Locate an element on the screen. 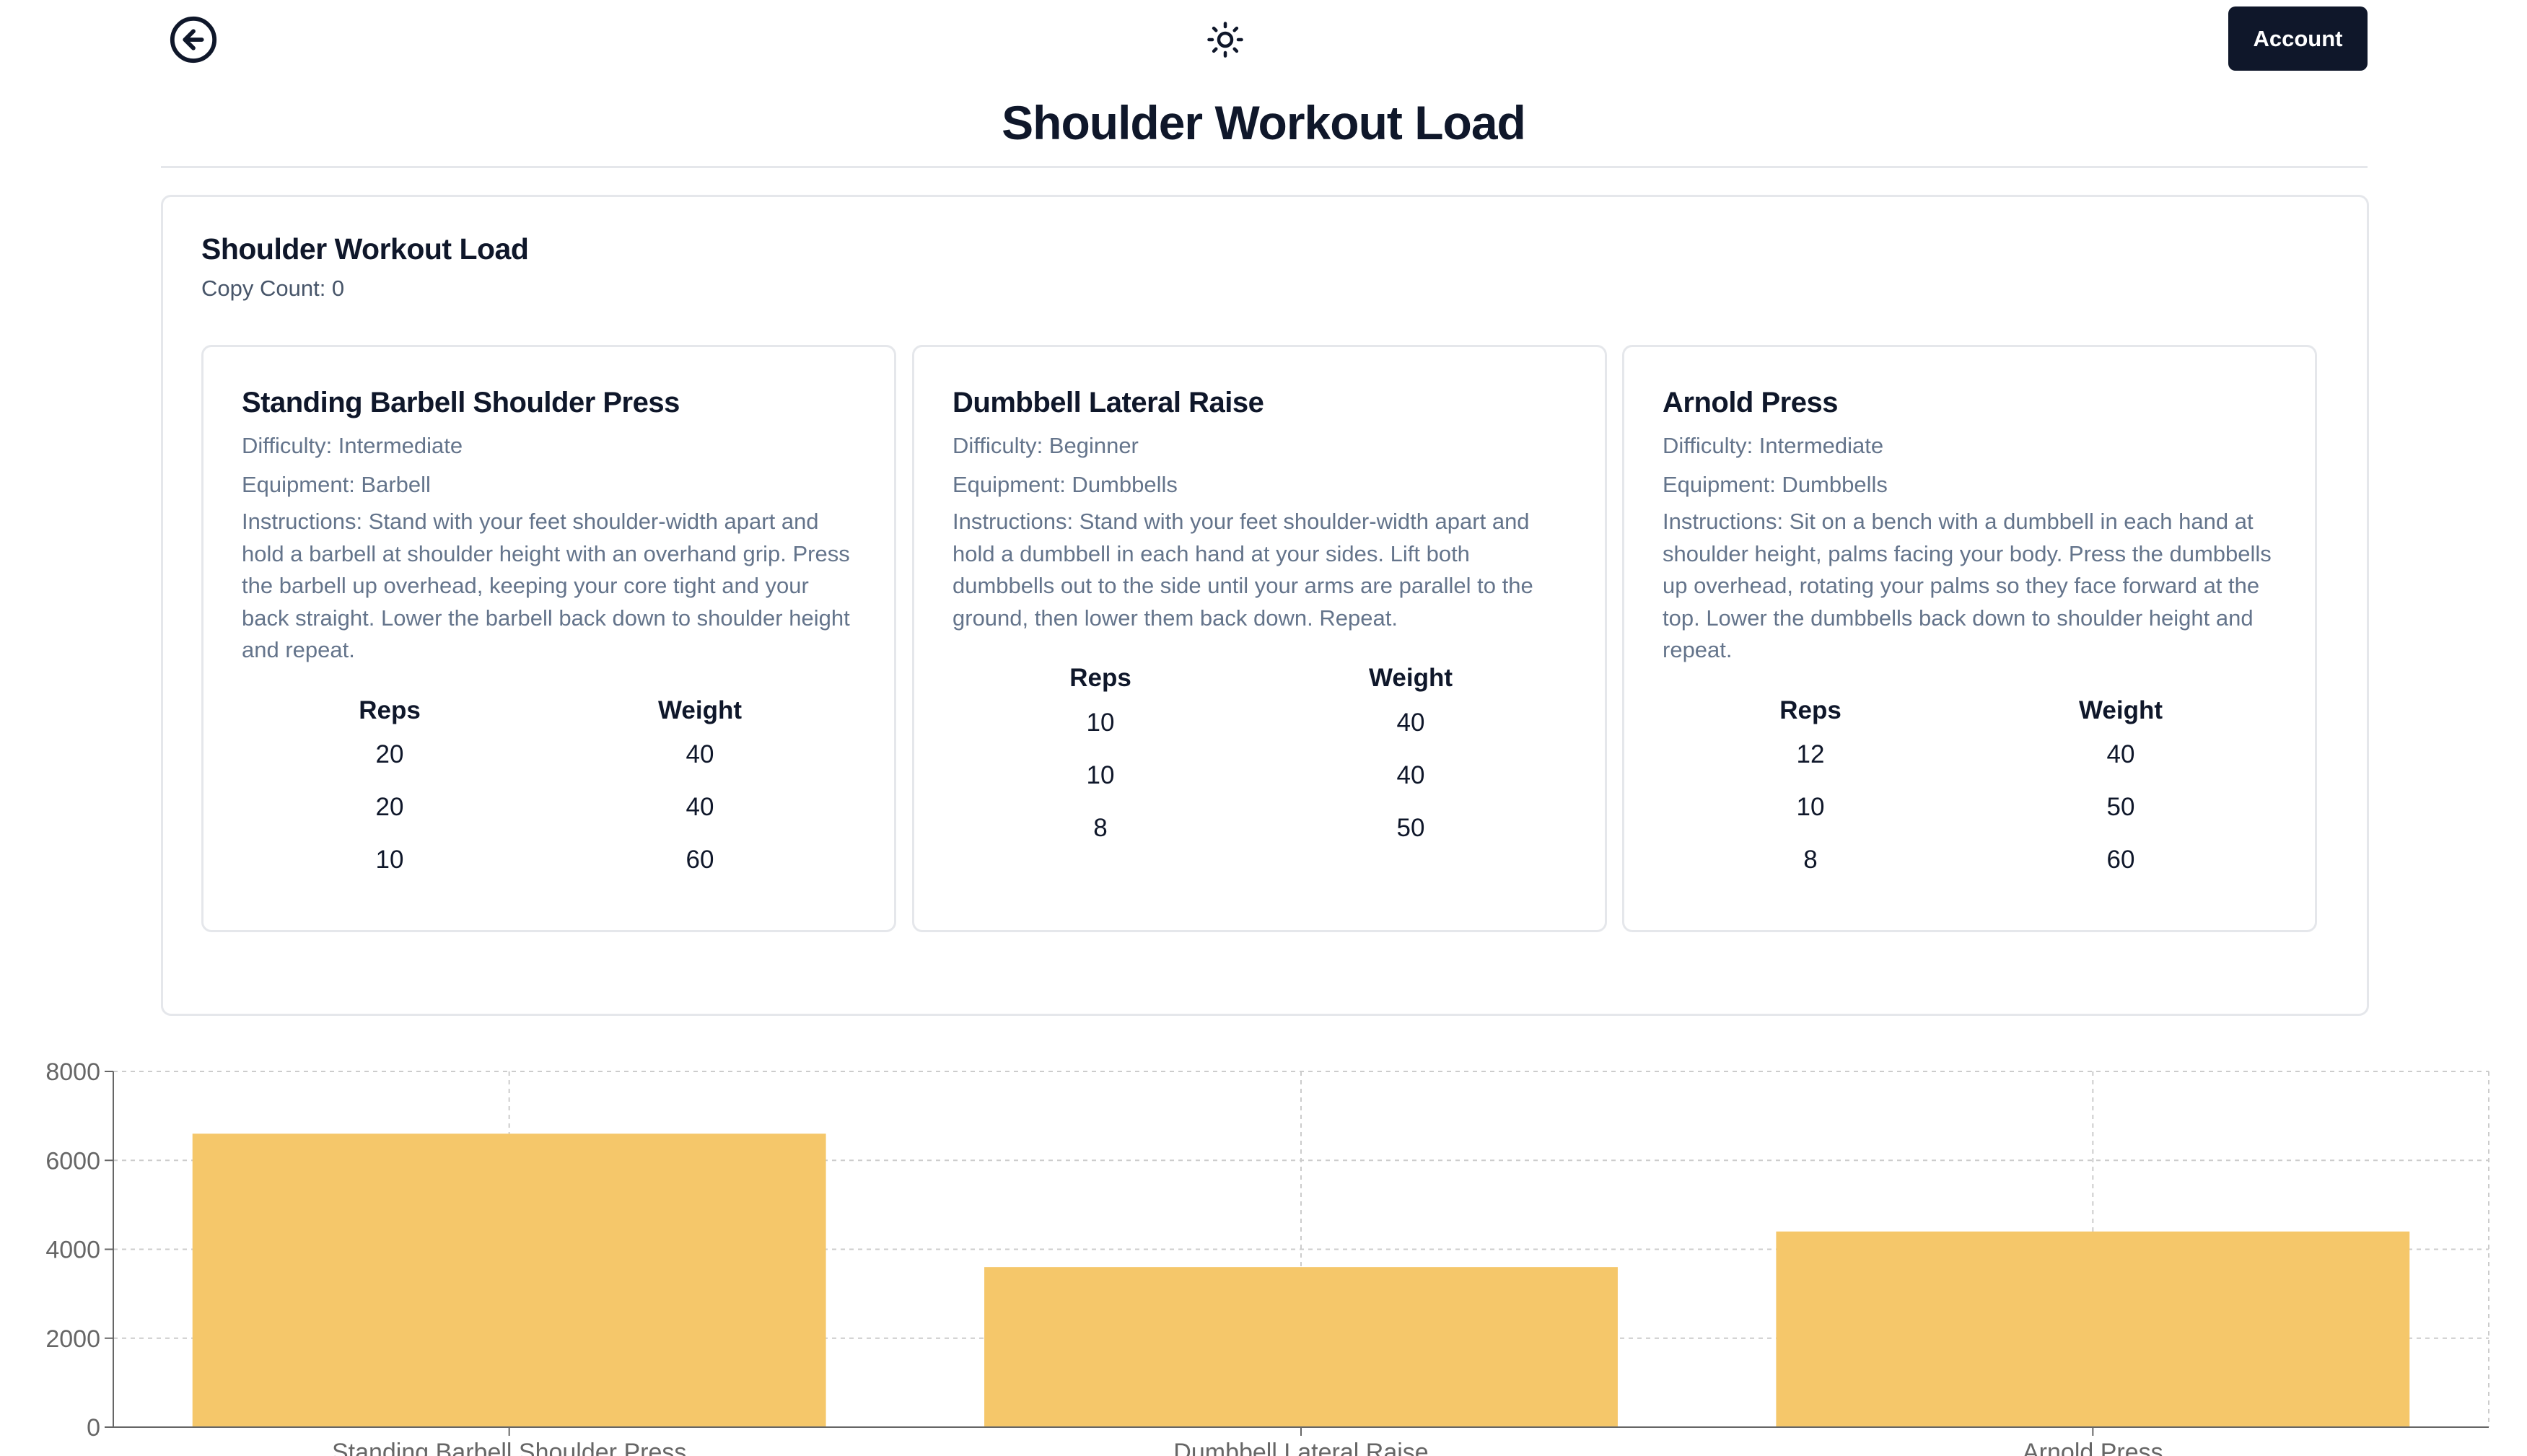 This screenshot has height=1456, width=2527. x-tick-label: Standing Barbell Shoulder Press is located at coordinates (509, 1447).